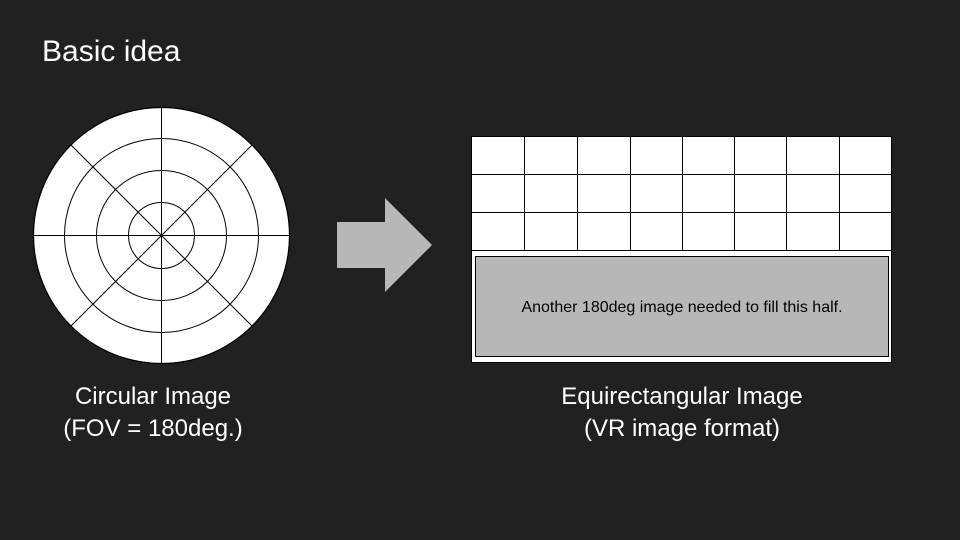  I want to click on equirect-caption-line2: (VR image format), so click(682, 428).